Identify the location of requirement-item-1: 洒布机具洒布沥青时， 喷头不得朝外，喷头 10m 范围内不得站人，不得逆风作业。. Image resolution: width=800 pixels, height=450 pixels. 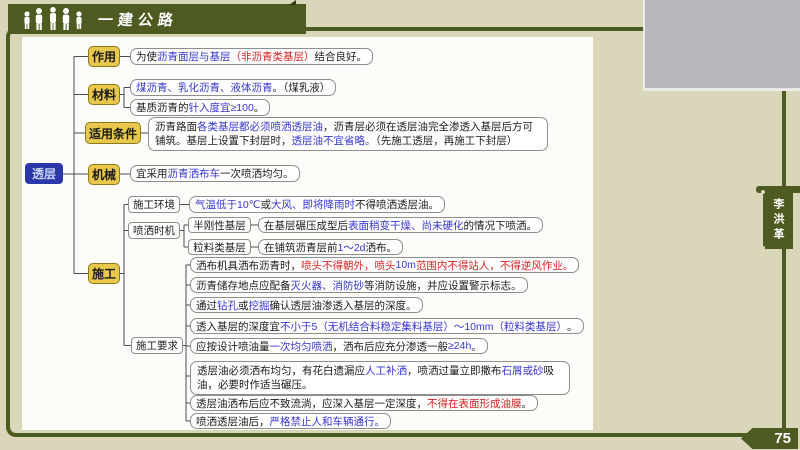
(385, 265).